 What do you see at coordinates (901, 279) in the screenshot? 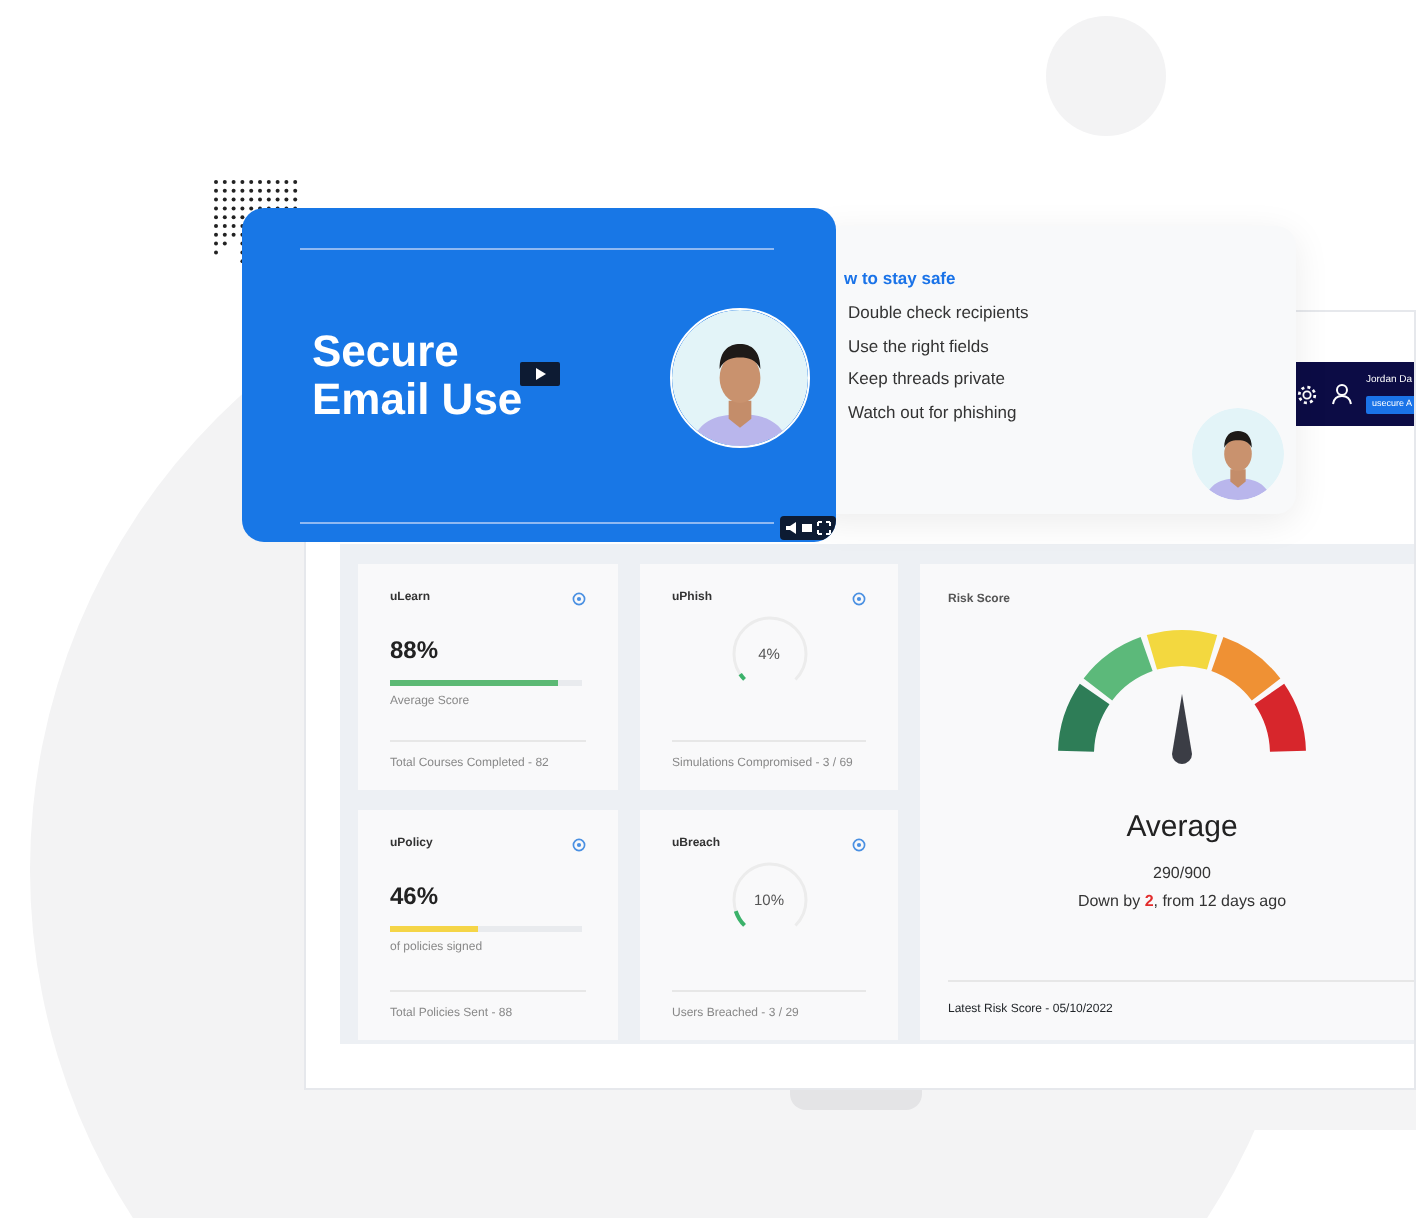
I see `tips-heading: w to stay safe` at bounding box center [901, 279].